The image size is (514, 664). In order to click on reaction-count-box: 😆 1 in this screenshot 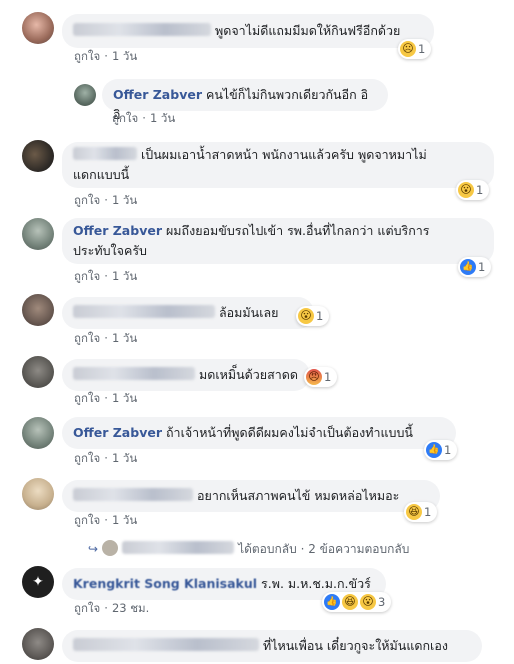, I will do `click(421, 512)`.